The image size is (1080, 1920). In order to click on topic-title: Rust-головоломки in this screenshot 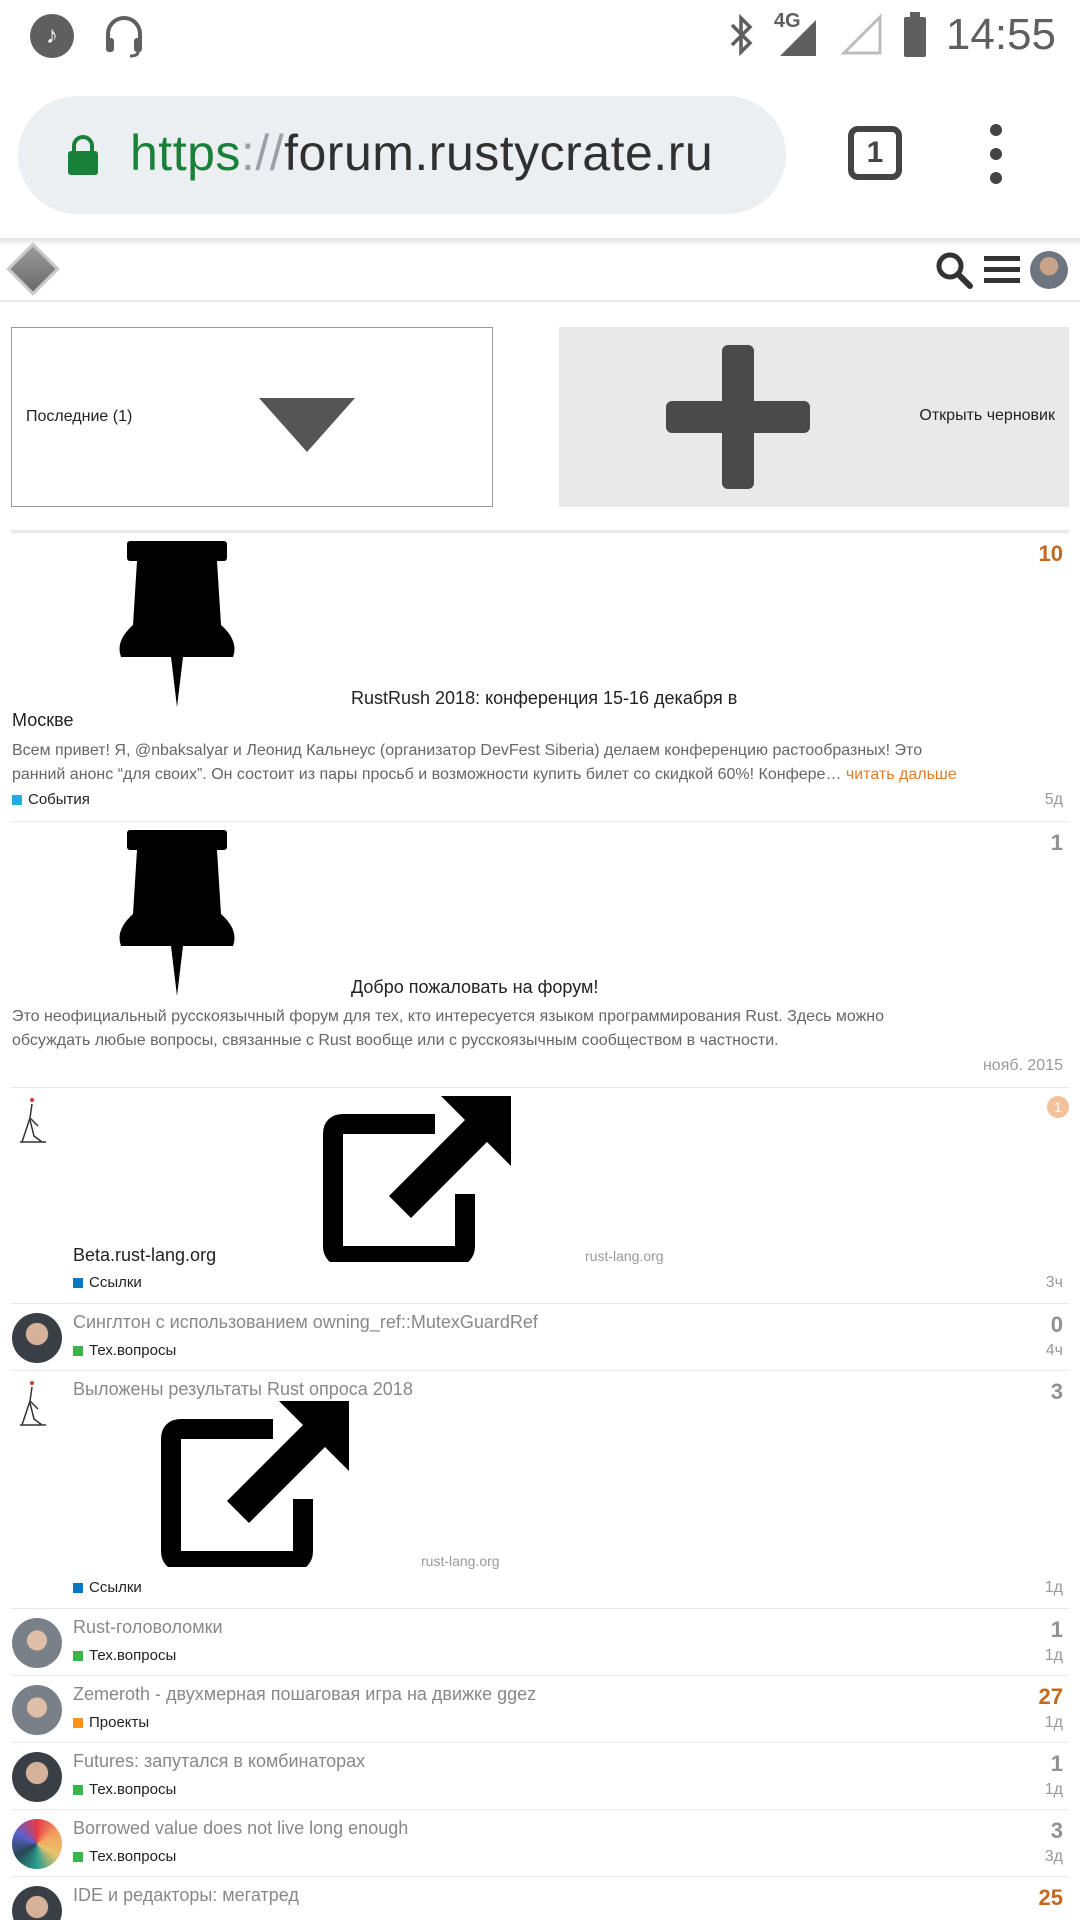, I will do `click(148, 1627)`.